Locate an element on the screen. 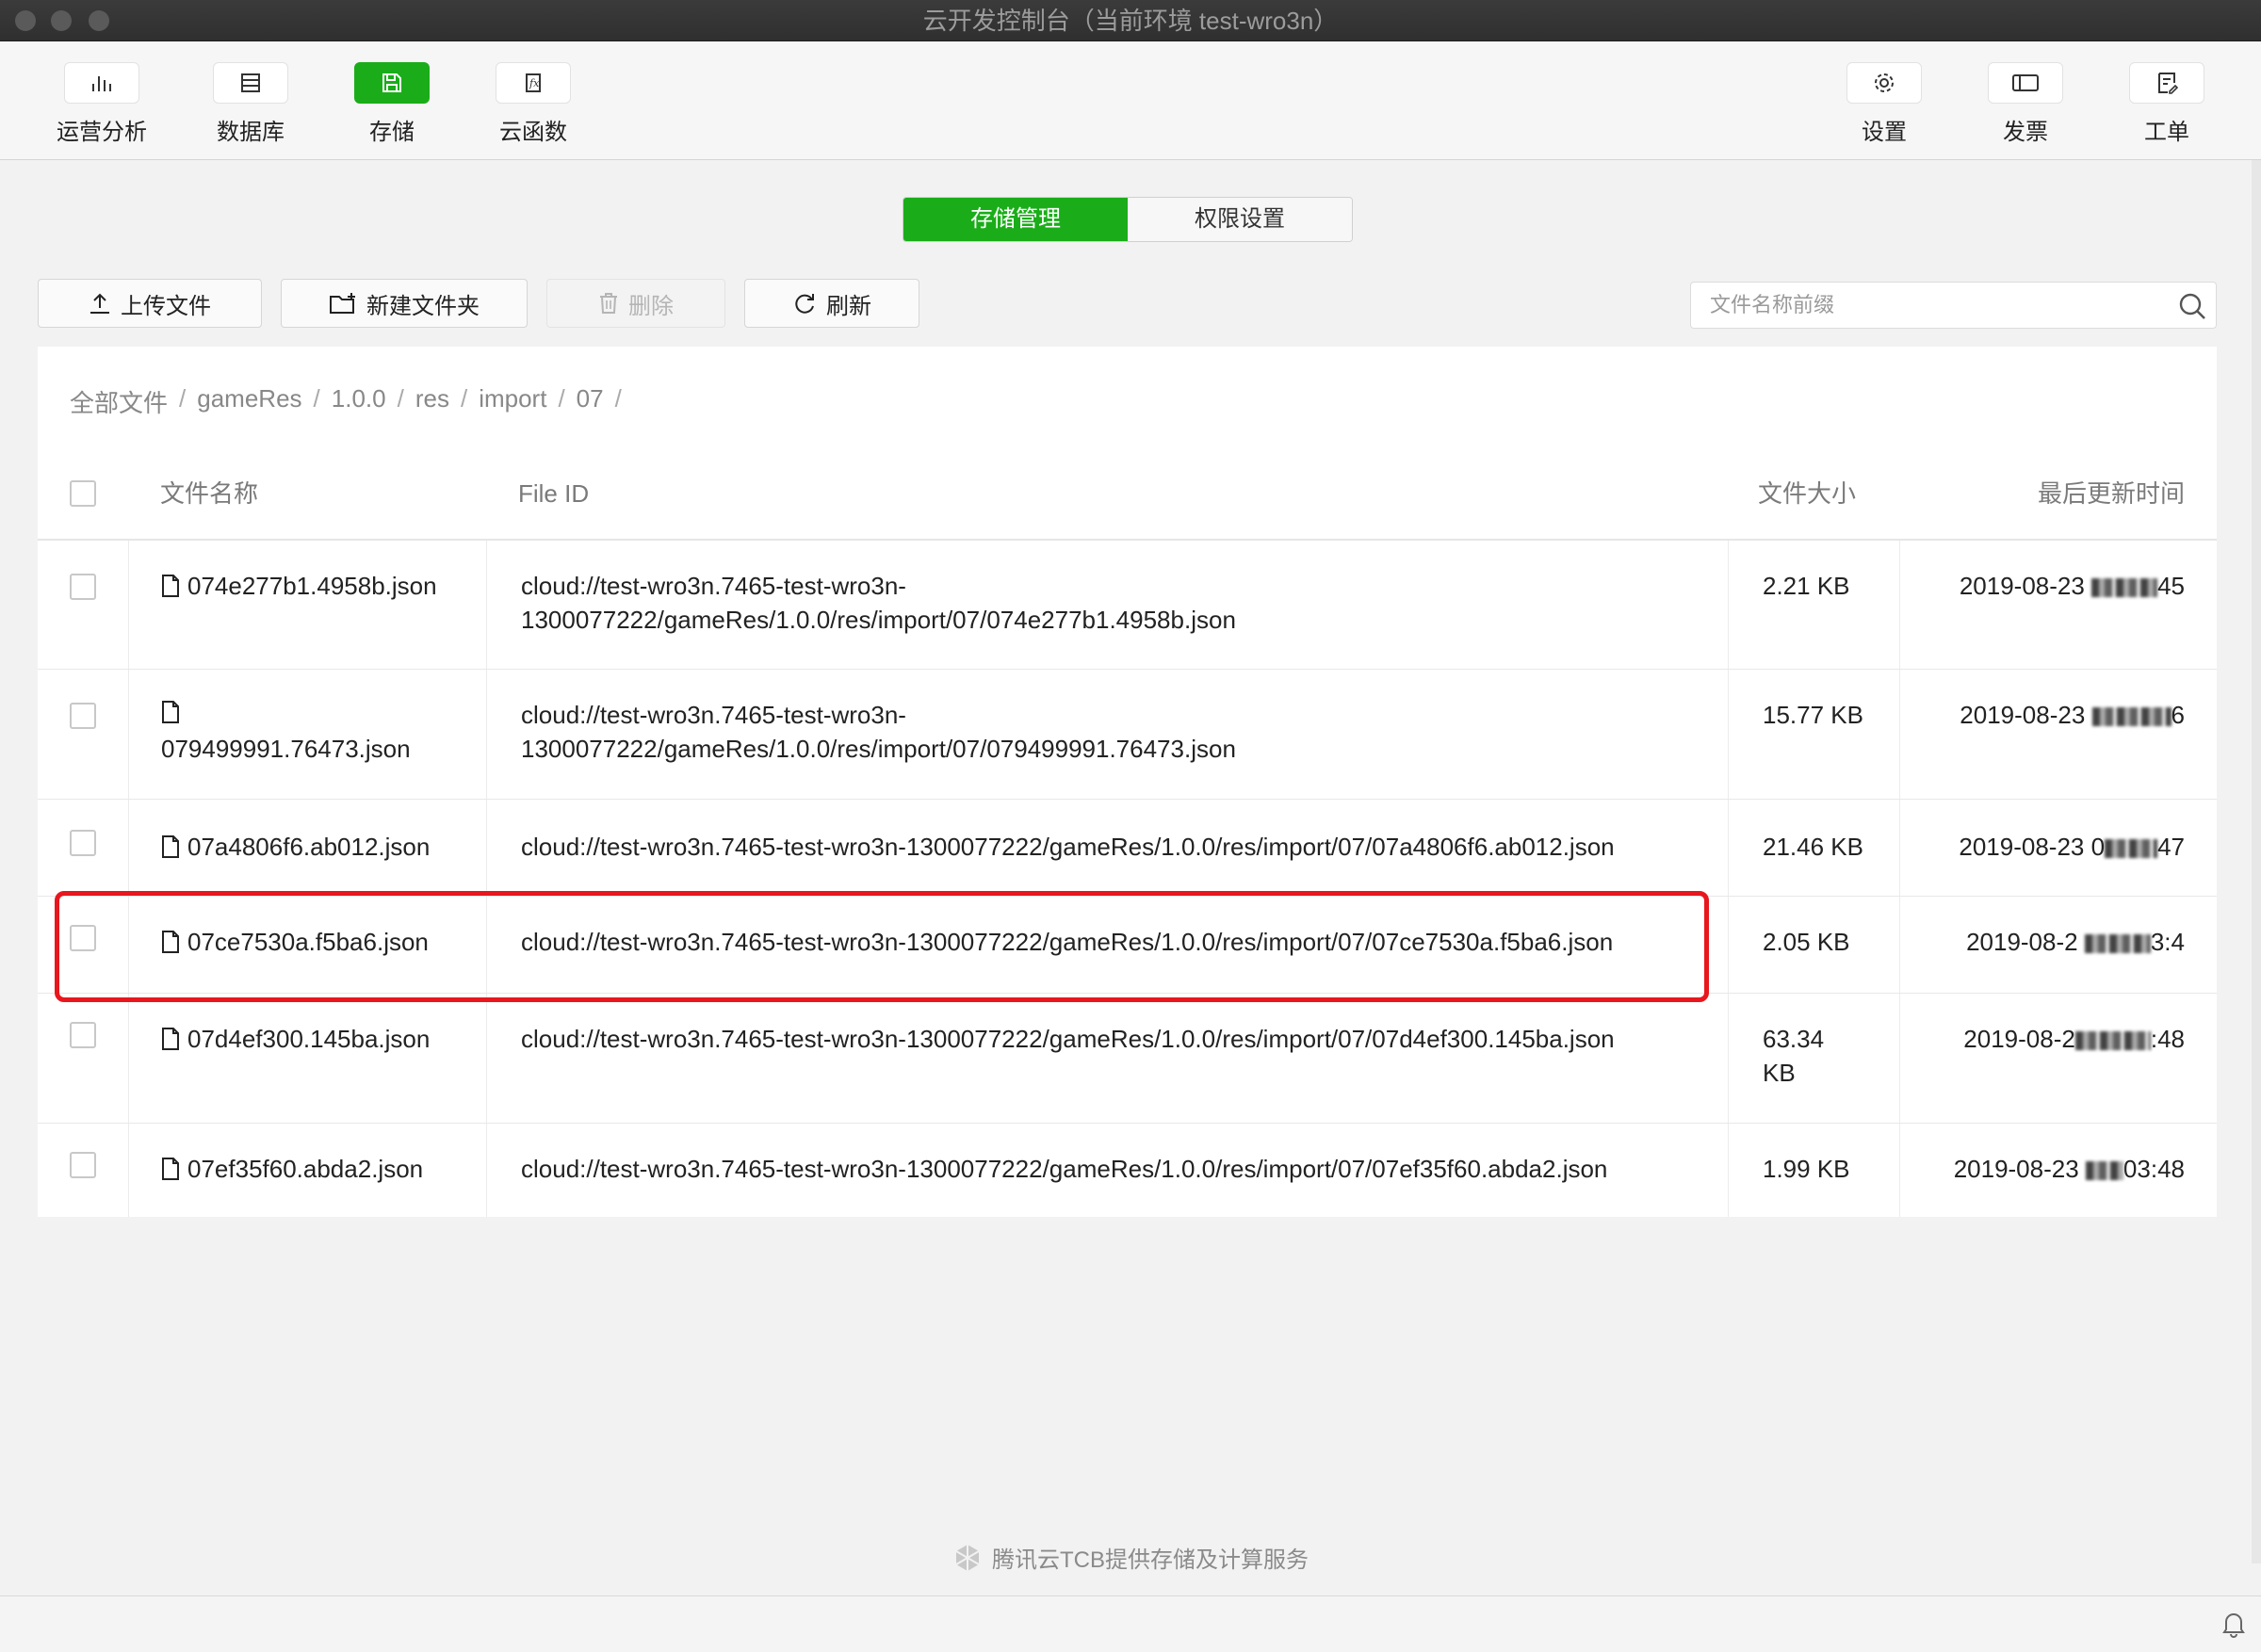 The image size is (2261, 1652). updated-time: 2019-08-23 03:48 is located at coordinates (2069, 1169).